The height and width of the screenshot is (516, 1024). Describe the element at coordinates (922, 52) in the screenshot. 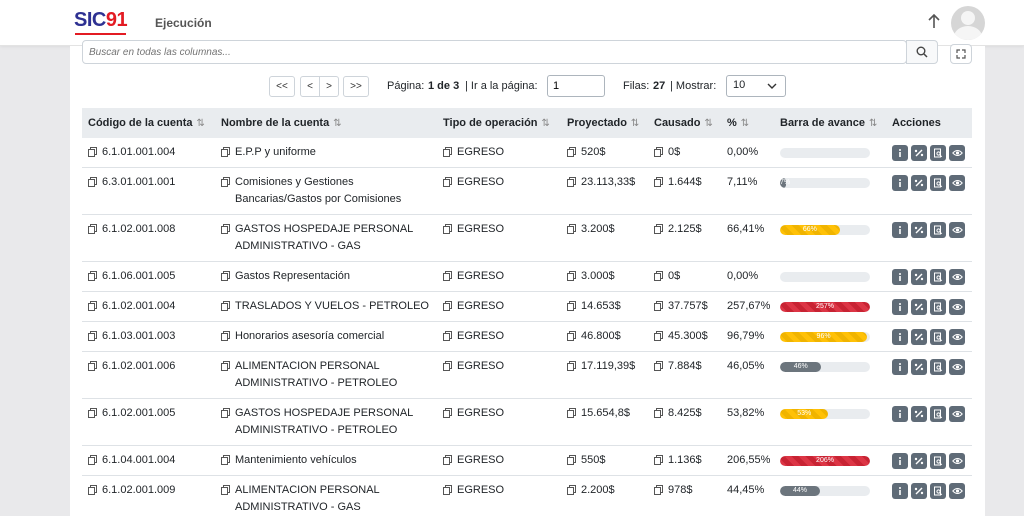

I see `search-button` at that location.